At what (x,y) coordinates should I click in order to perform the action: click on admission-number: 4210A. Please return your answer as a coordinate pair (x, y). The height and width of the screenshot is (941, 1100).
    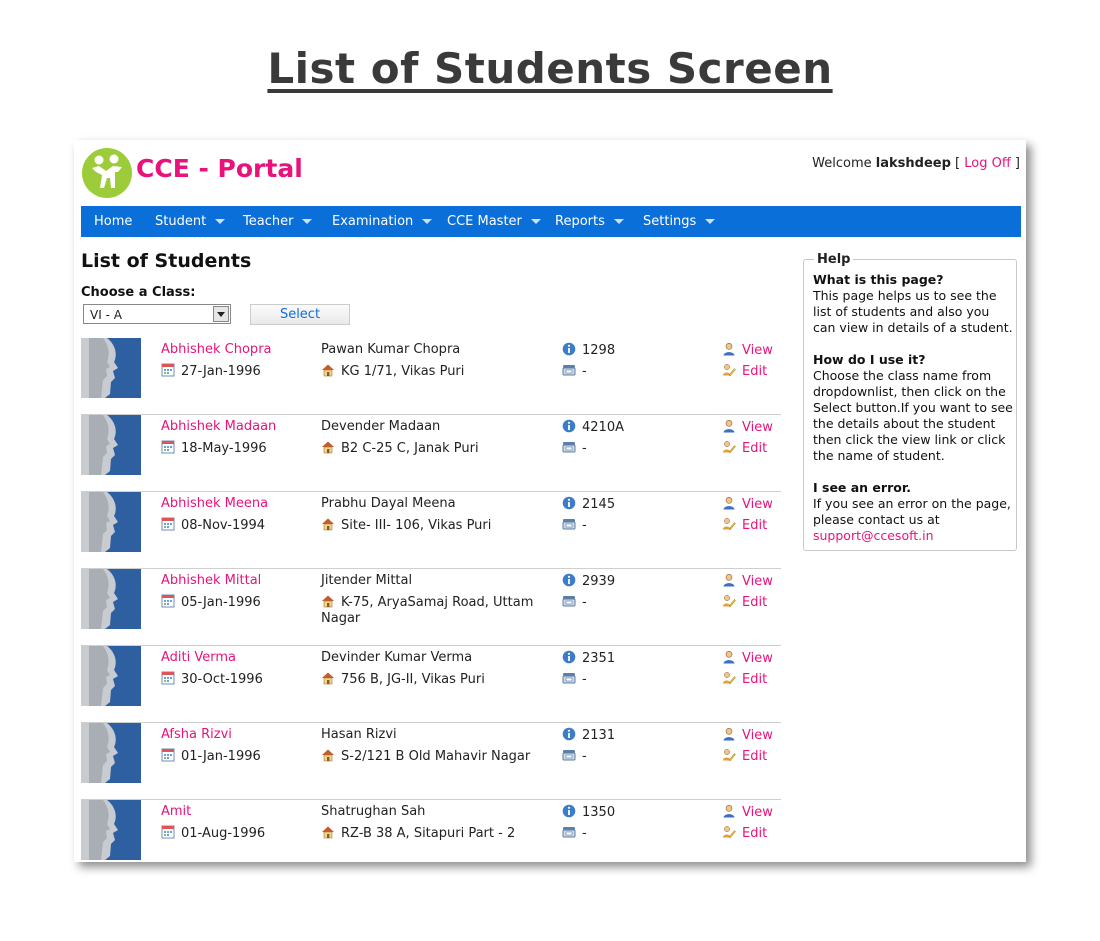
    Looking at the image, I should click on (593, 427).